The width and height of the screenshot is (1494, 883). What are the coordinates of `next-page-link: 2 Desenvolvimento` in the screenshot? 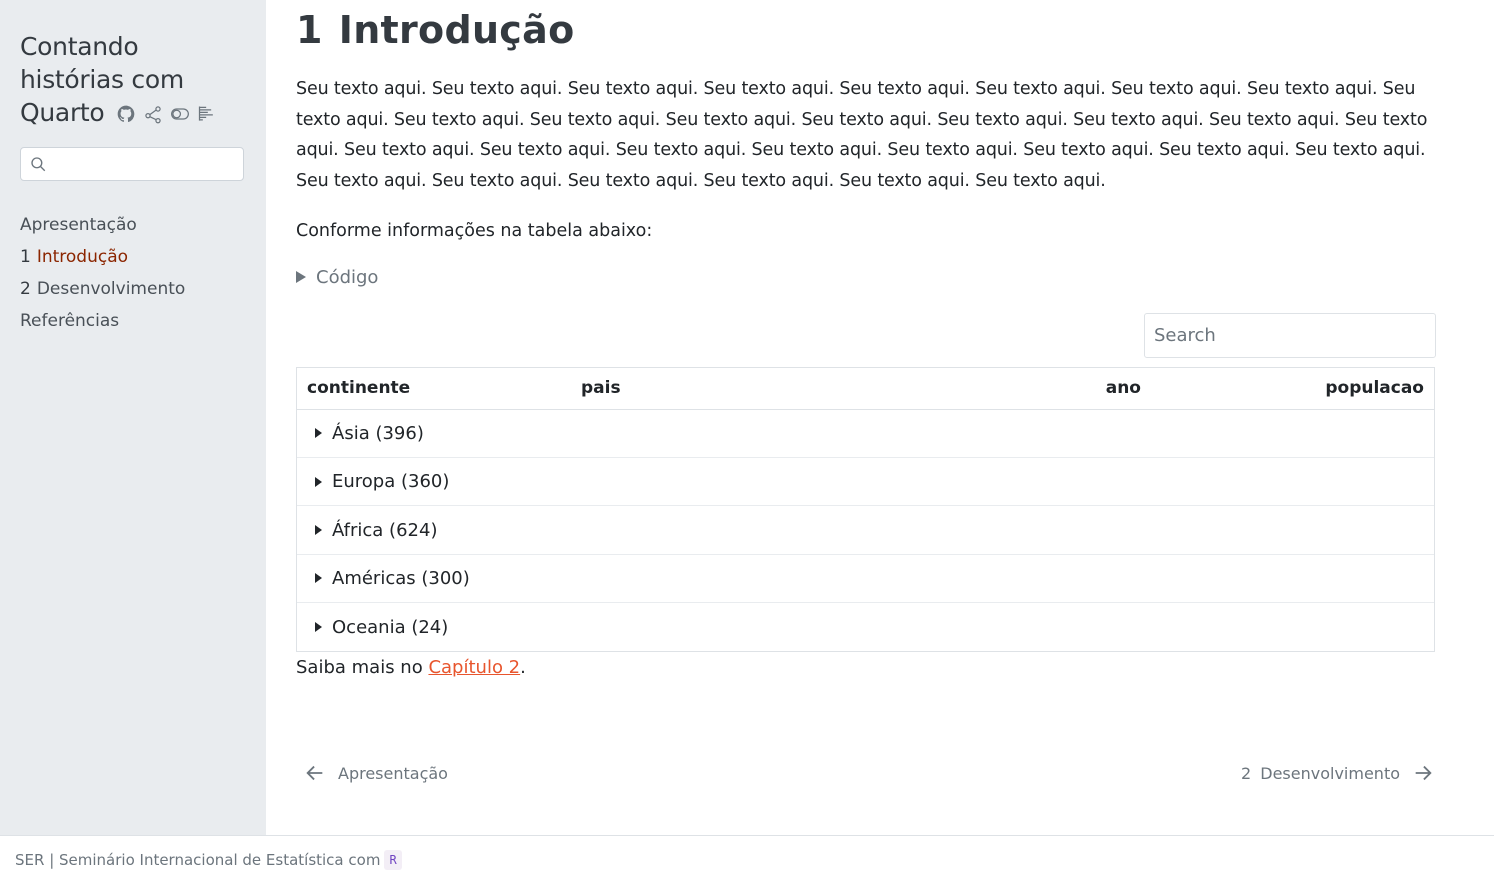 It's located at (1337, 773).